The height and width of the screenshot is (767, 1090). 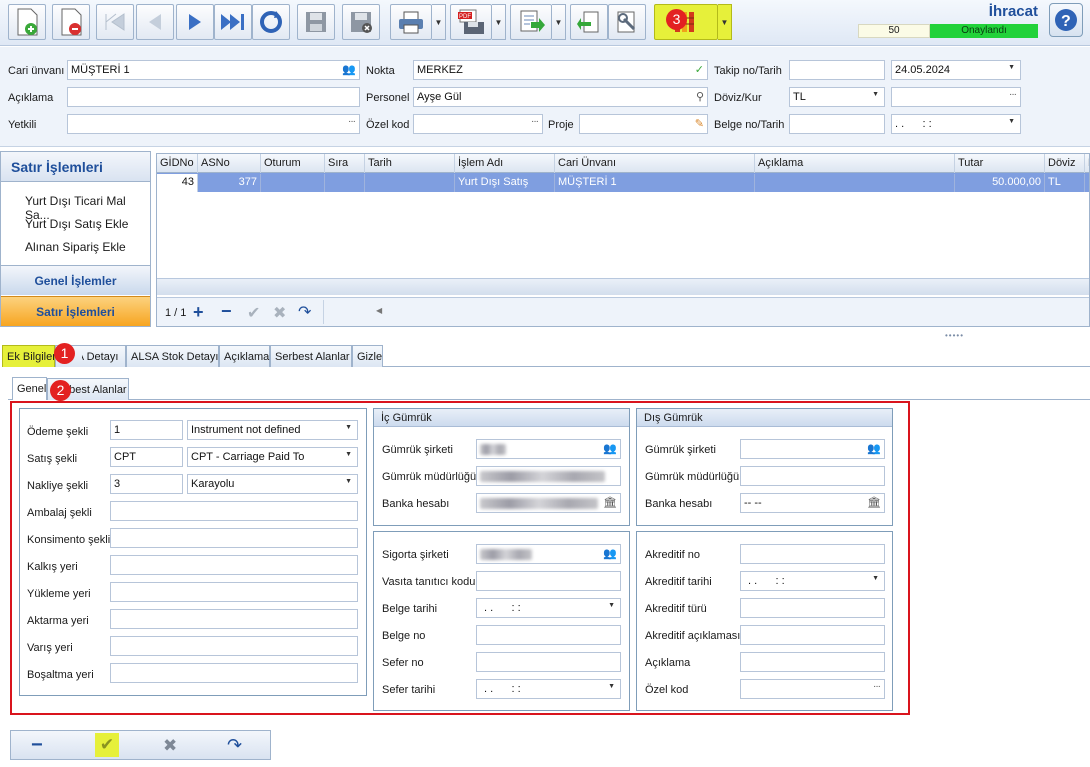 I want to click on check-icon: ✔, so click(x=253, y=313).